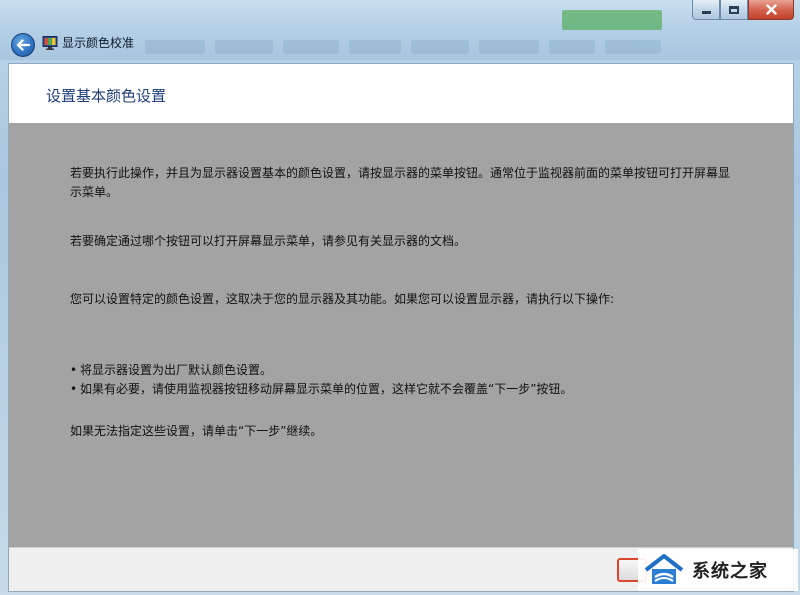 The width and height of the screenshot is (800, 595). Describe the element at coordinates (321, 370) in the screenshot. I see `list-item: • 将显示器设置为出厂默认颜色设置。` at that location.